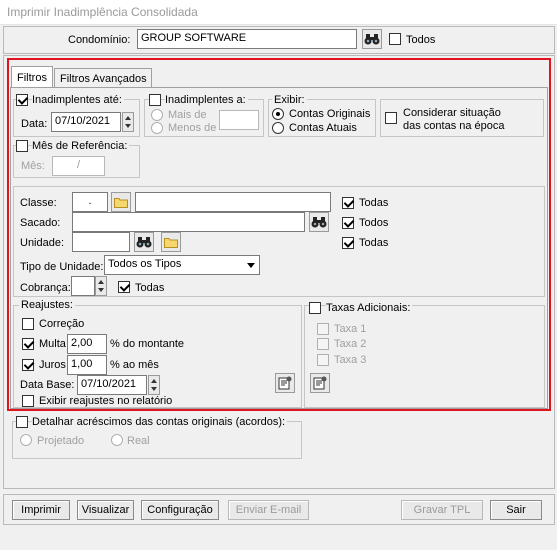  Describe the element at coordinates (395, 39) in the screenshot. I see `condominio-todos-checkbox` at that location.